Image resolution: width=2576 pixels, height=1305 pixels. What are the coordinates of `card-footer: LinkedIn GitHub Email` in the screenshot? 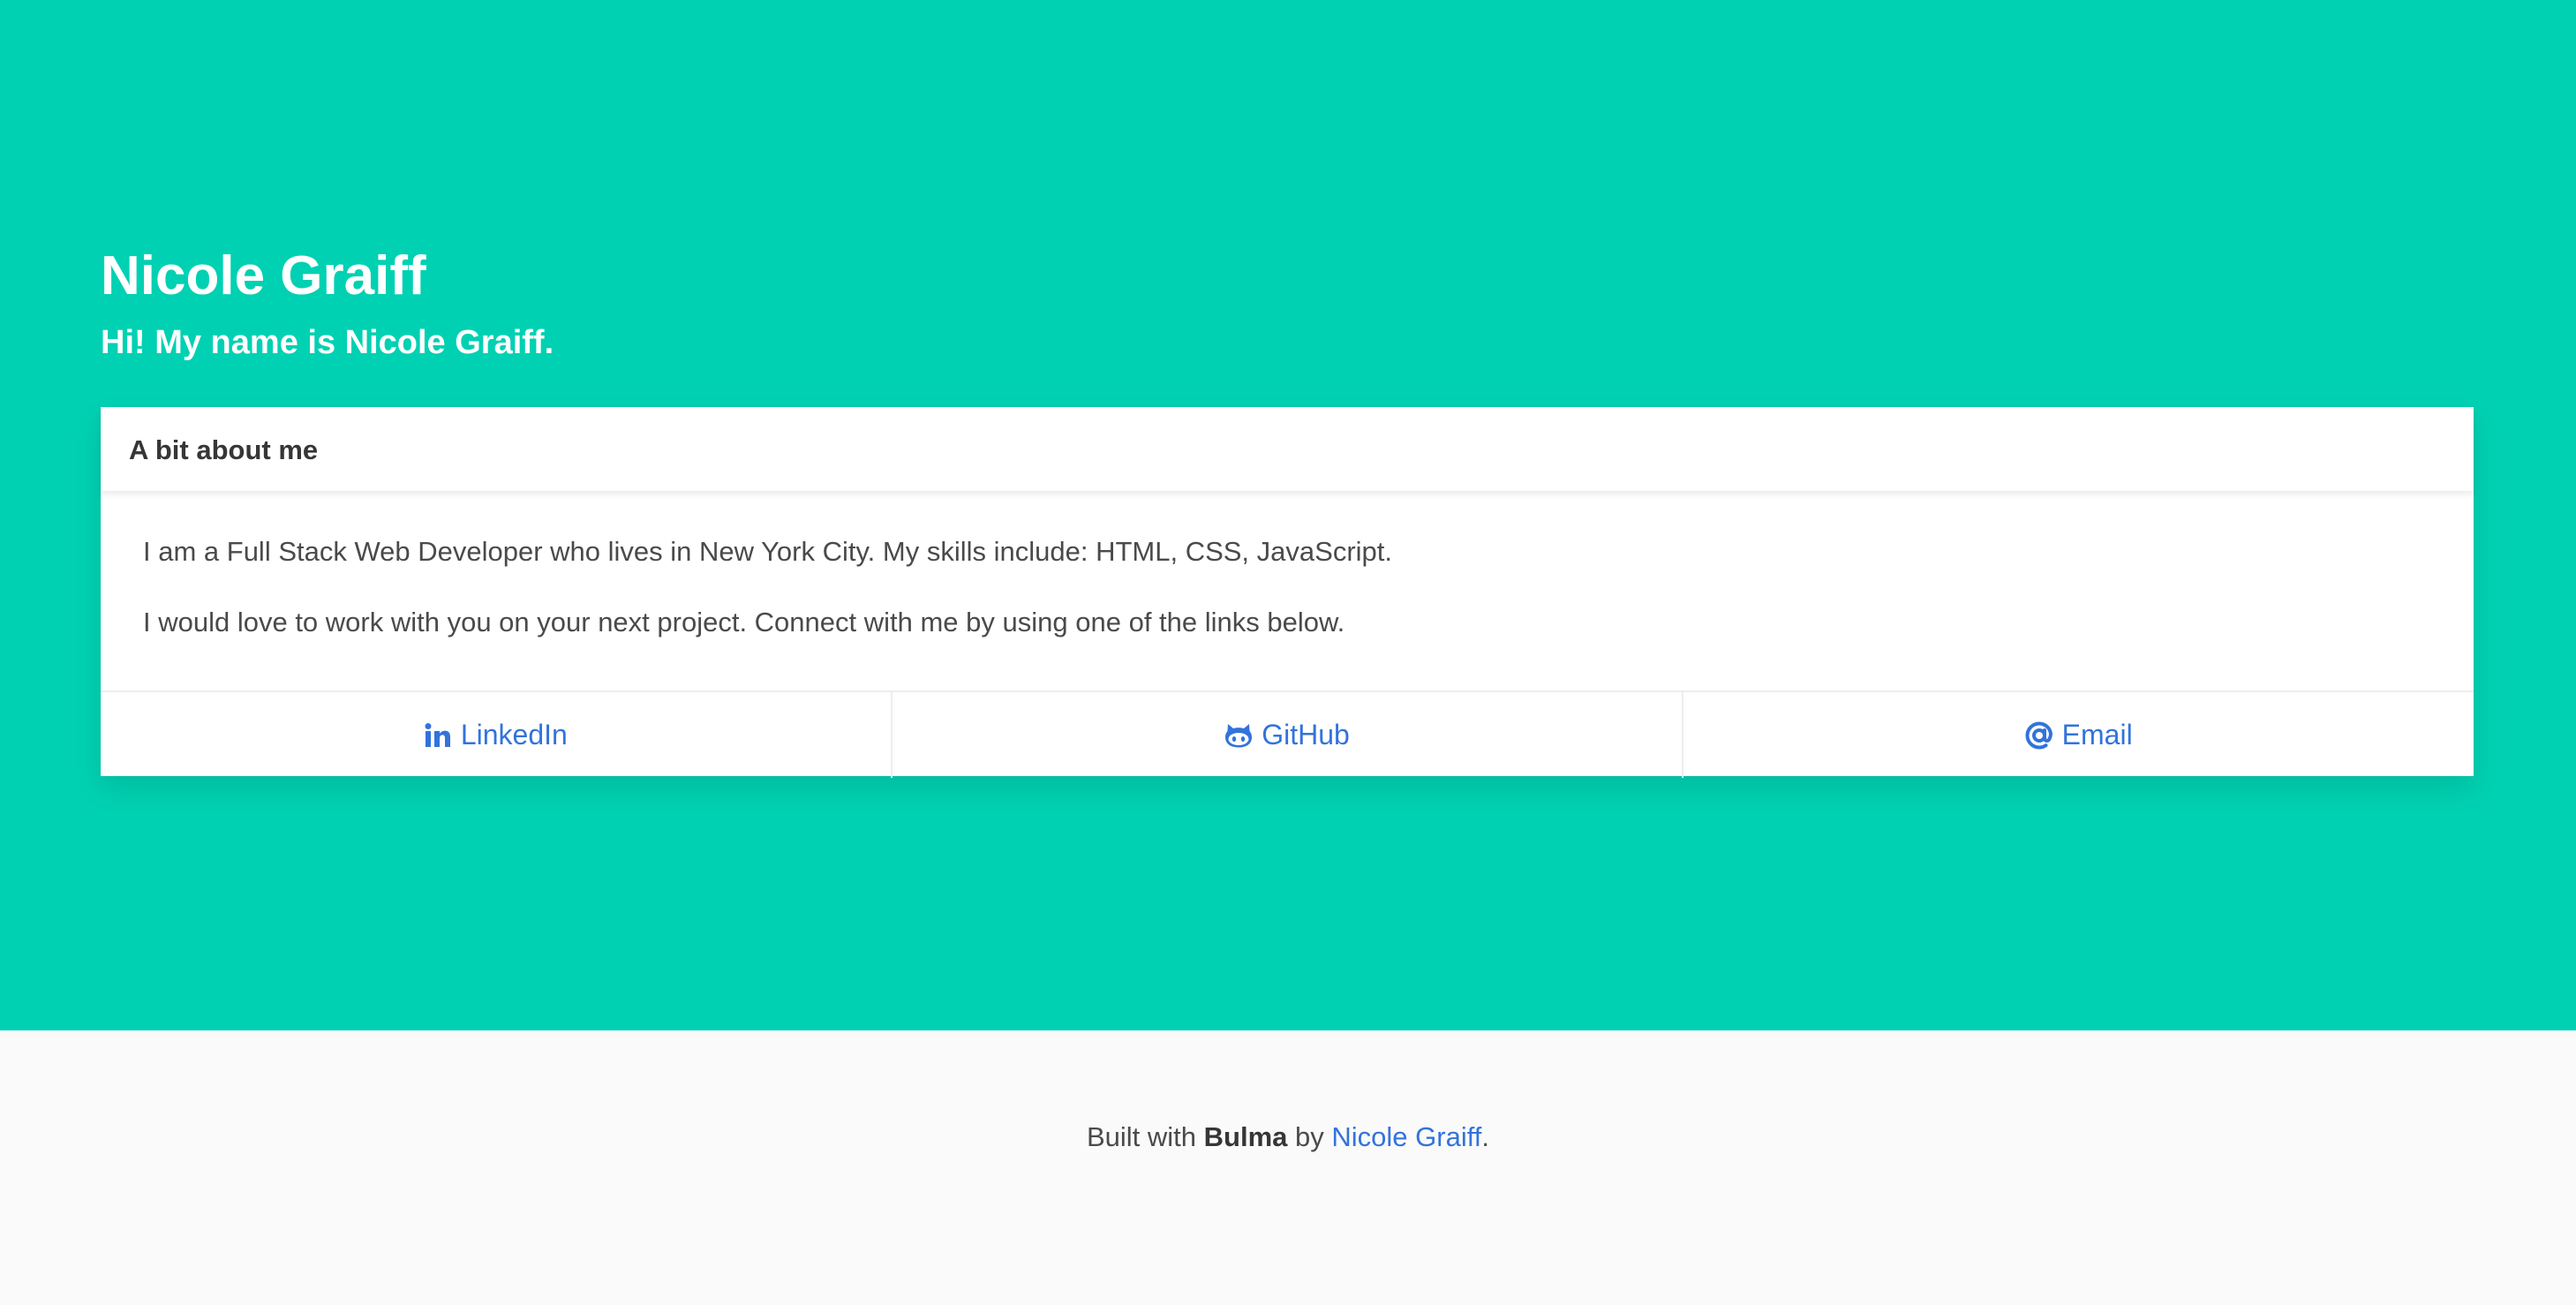 It's located at (1288, 734).